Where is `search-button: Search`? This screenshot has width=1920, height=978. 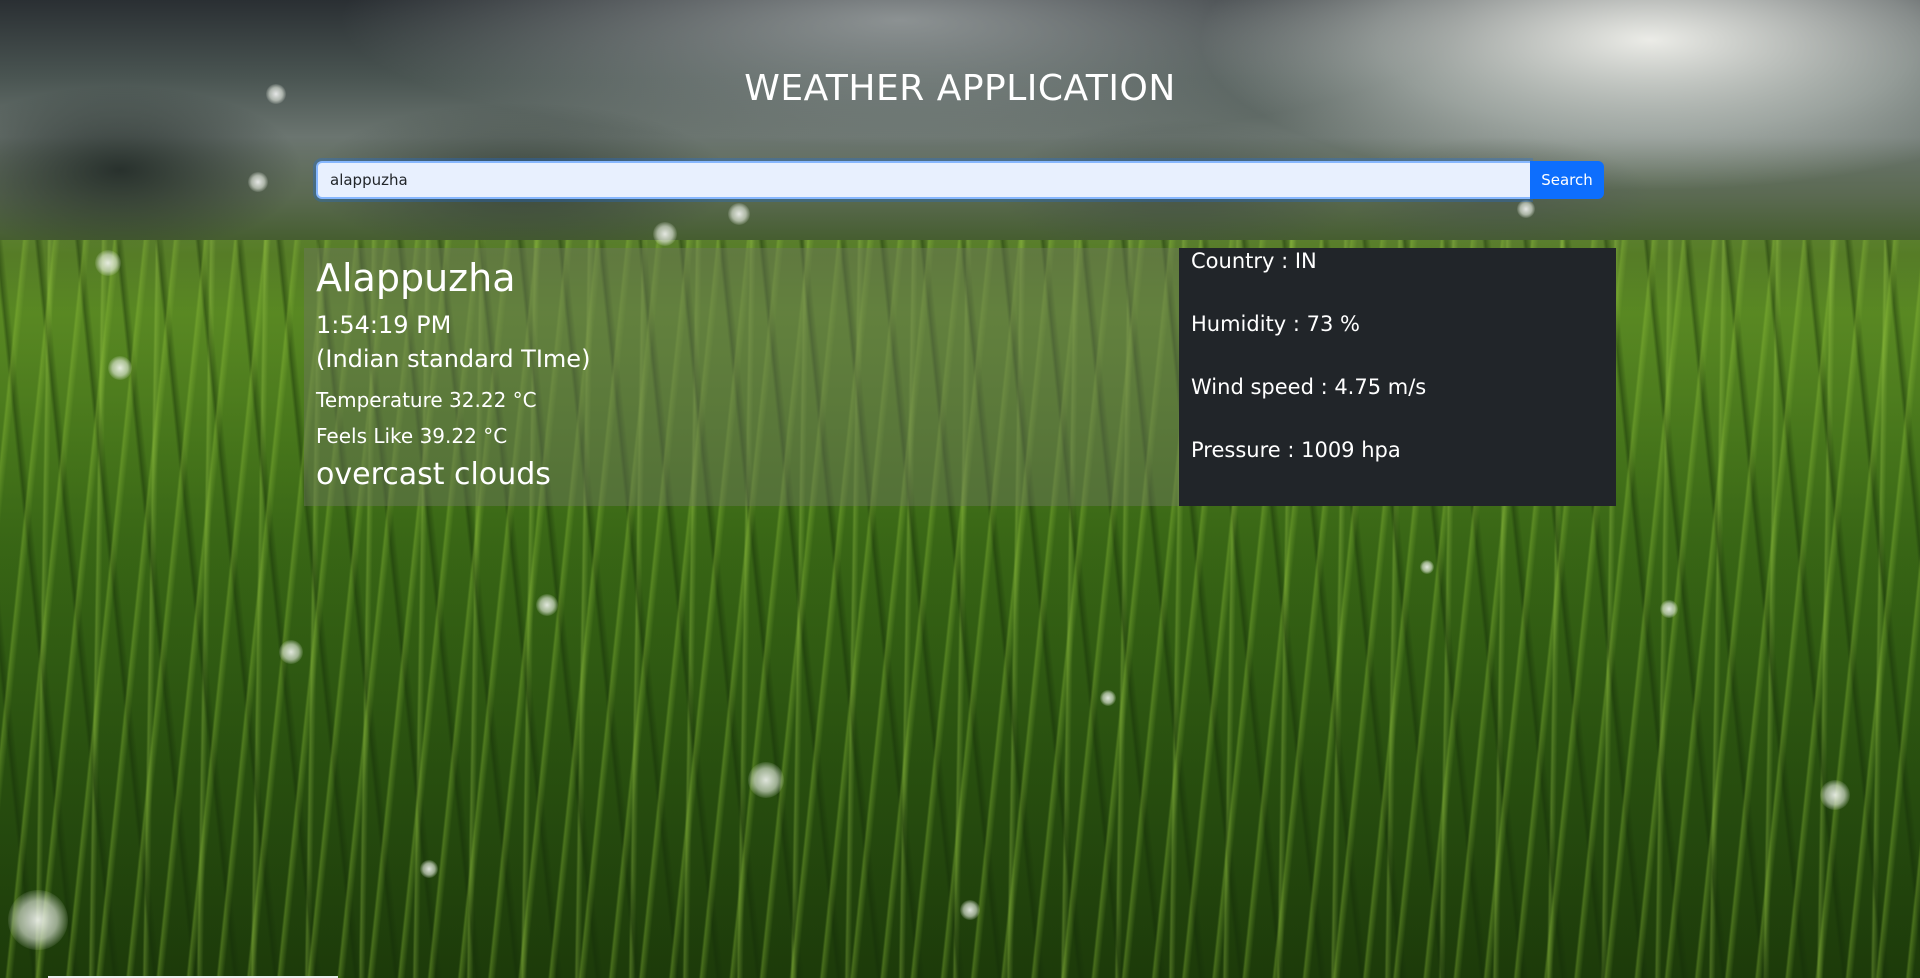
search-button: Search is located at coordinates (1567, 180).